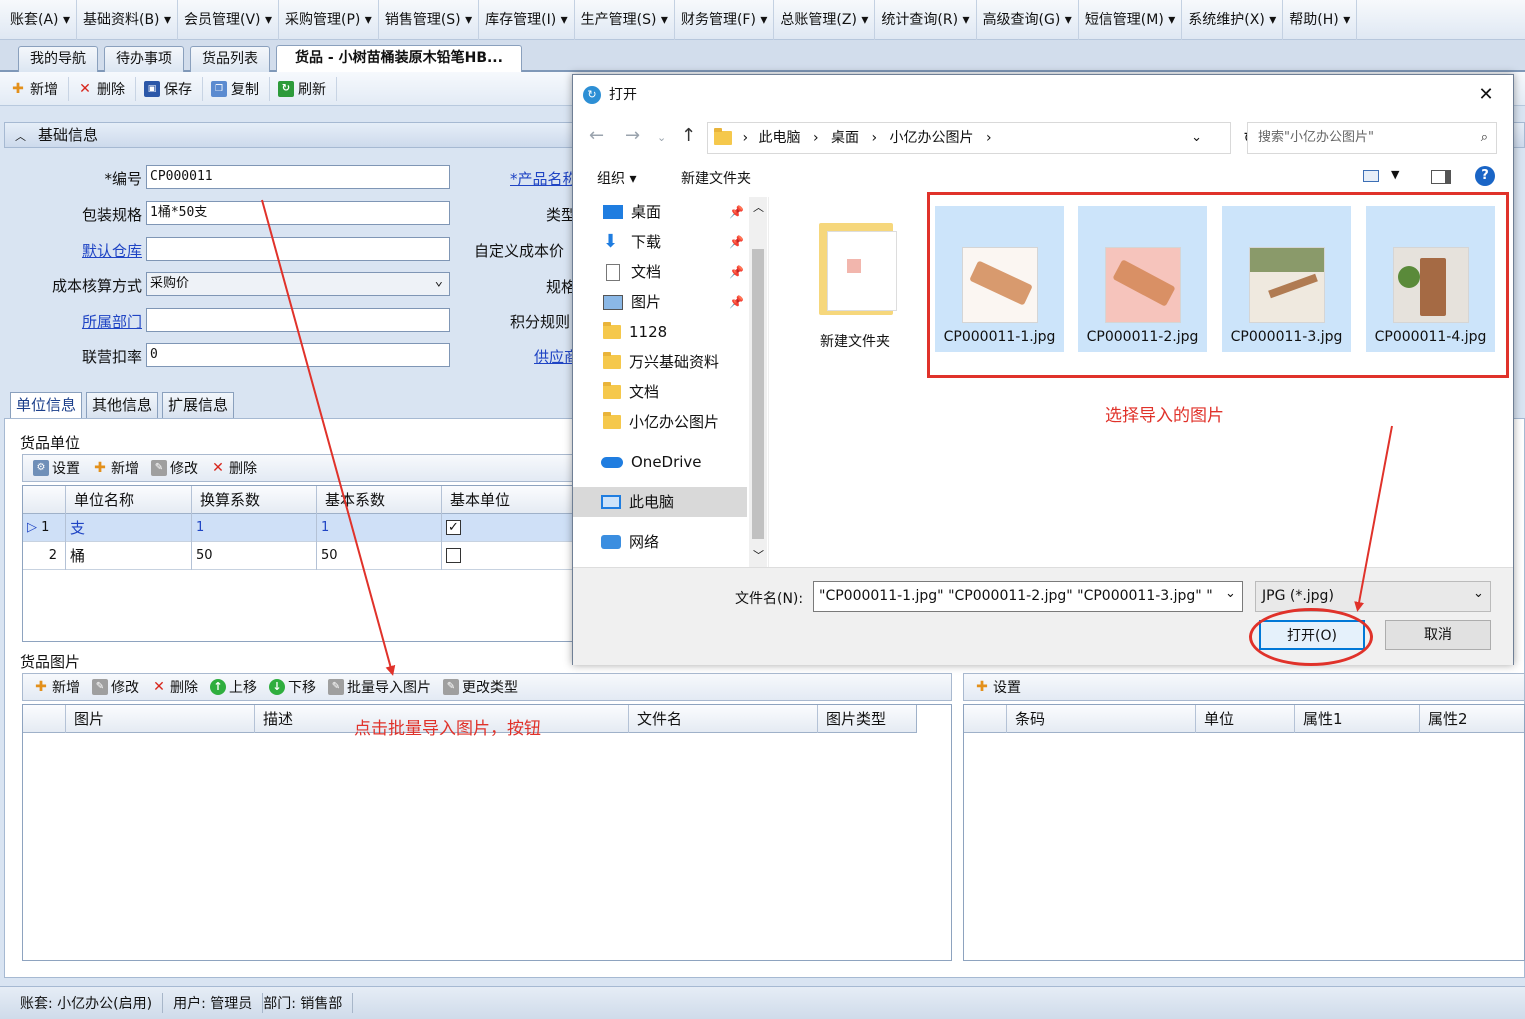 The width and height of the screenshot is (1525, 1019). Describe the element at coordinates (253, 528) in the screenshot. I see `factor-cell: 1` at that location.